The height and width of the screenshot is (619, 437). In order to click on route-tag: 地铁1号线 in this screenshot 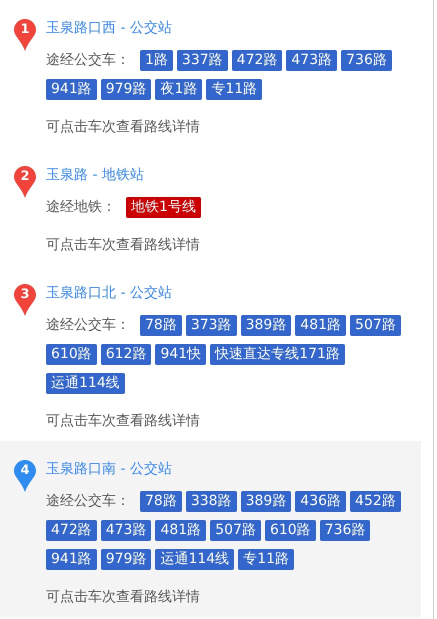, I will do `click(163, 207)`.